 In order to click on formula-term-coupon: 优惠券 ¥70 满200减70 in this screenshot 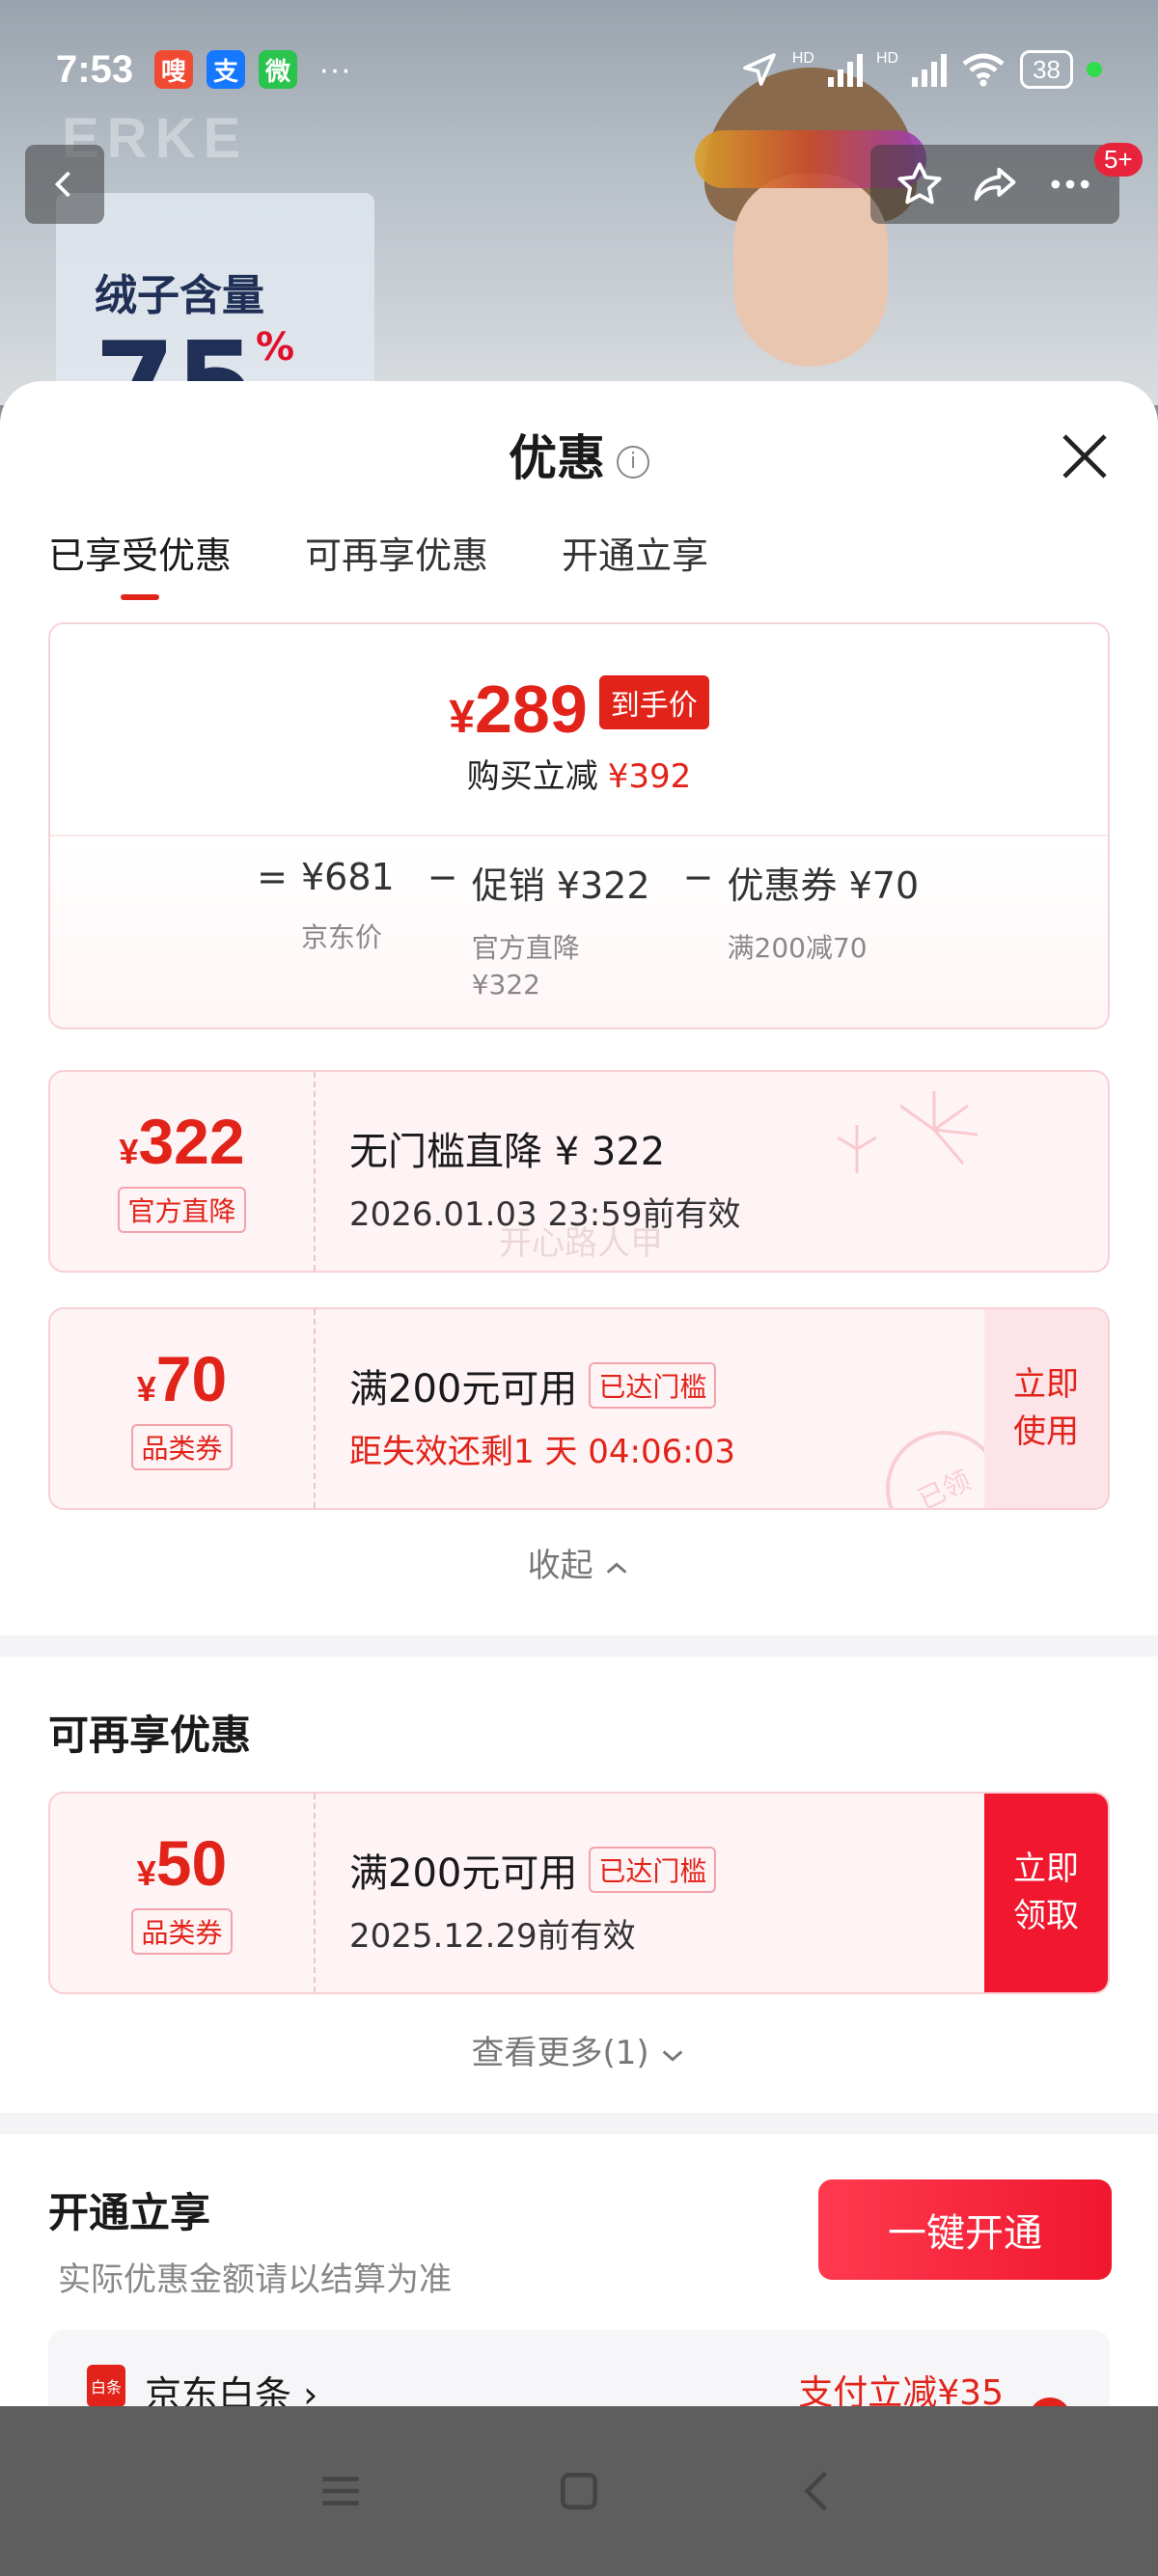, I will do `click(823, 914)`.